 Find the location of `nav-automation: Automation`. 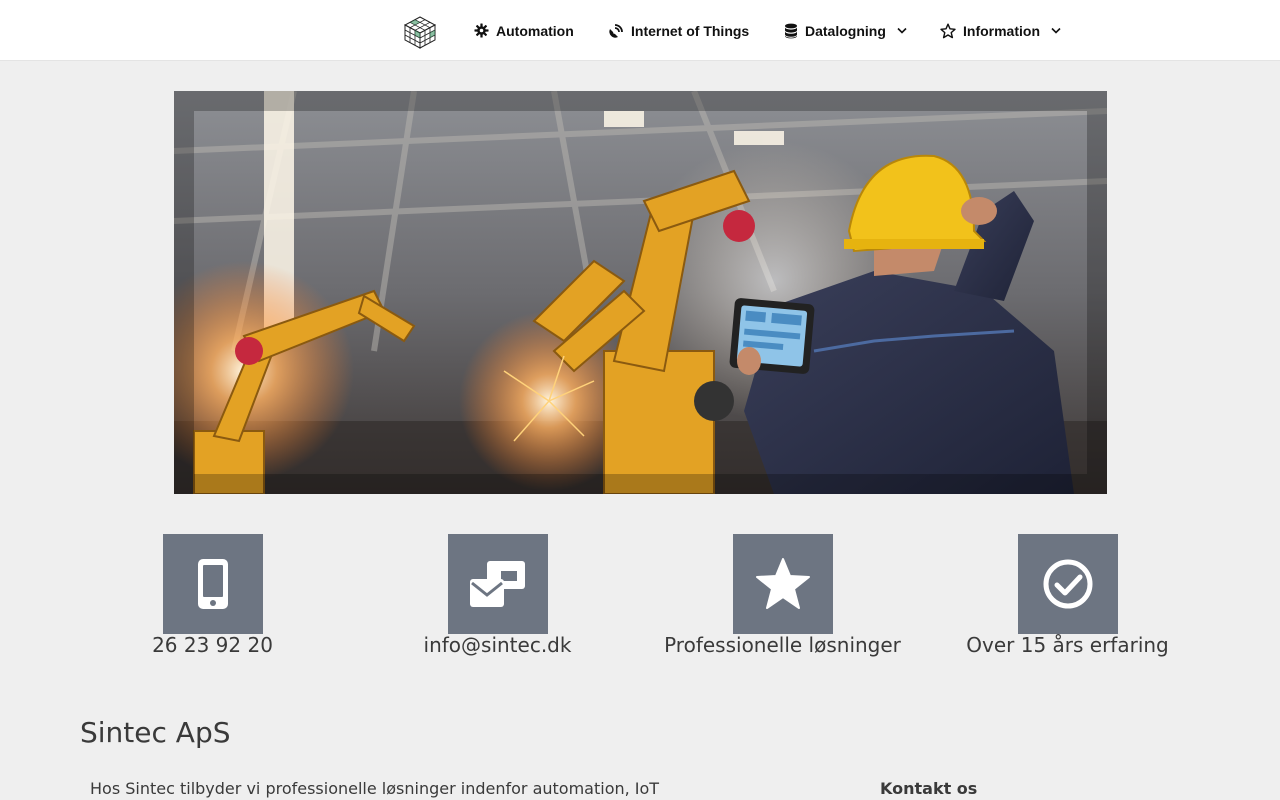

nav-automation: Automation is located at coordinates (524, 30).